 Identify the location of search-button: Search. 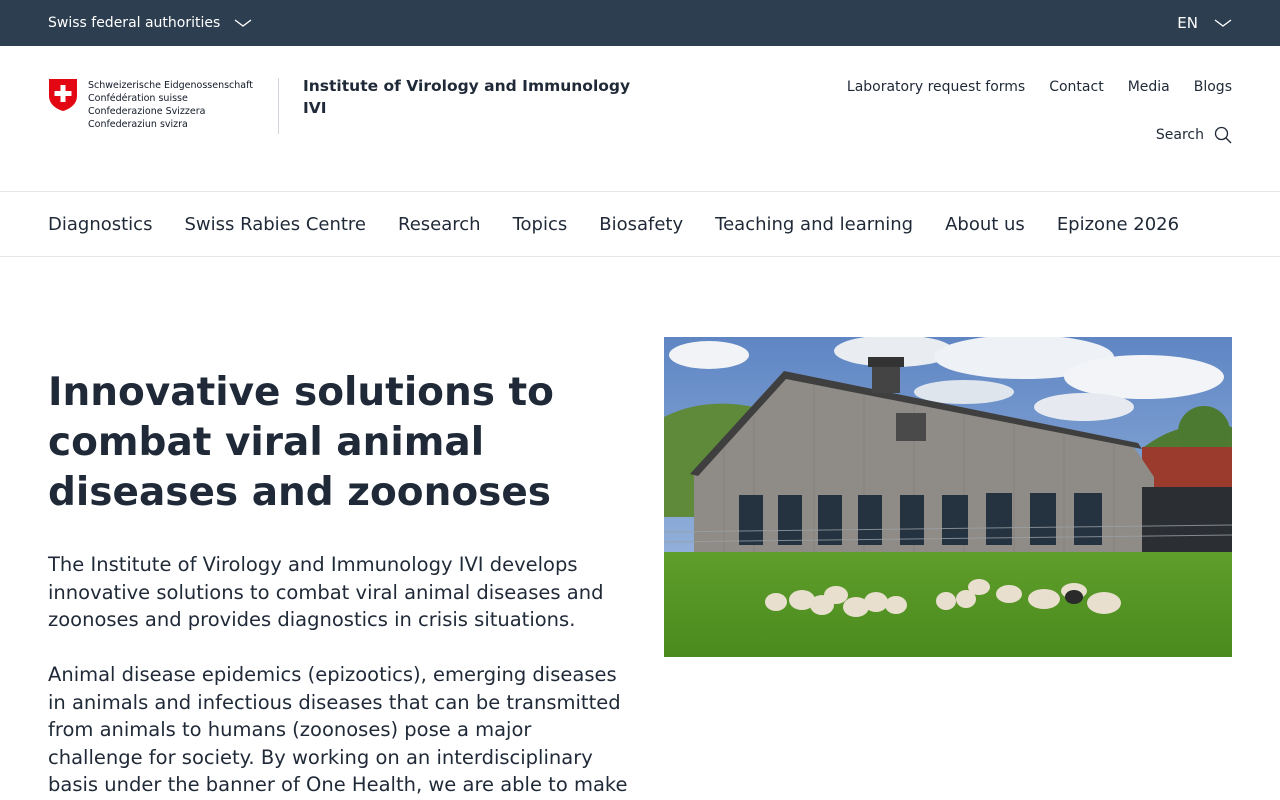
(1194, 135).